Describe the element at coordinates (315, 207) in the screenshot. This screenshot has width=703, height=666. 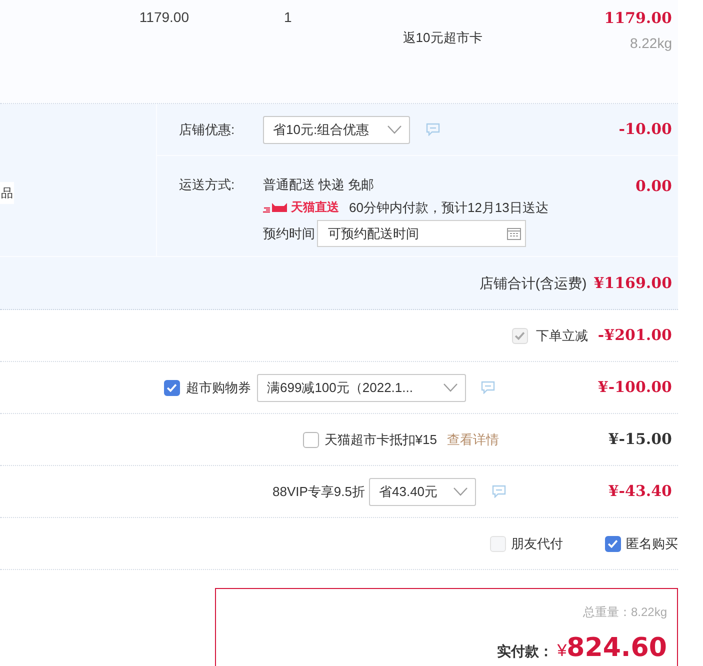
I see `delivery-service-label: 天猫直送` at that location.